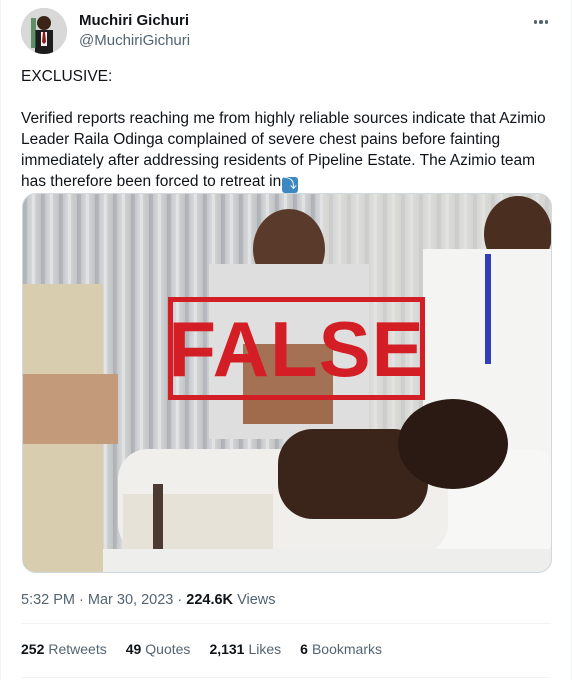  What do you see at coordinates (134, 41) in the screenshot?
I see `author-handle: @MuchiriGichuri` at bounding box center [134, 41].